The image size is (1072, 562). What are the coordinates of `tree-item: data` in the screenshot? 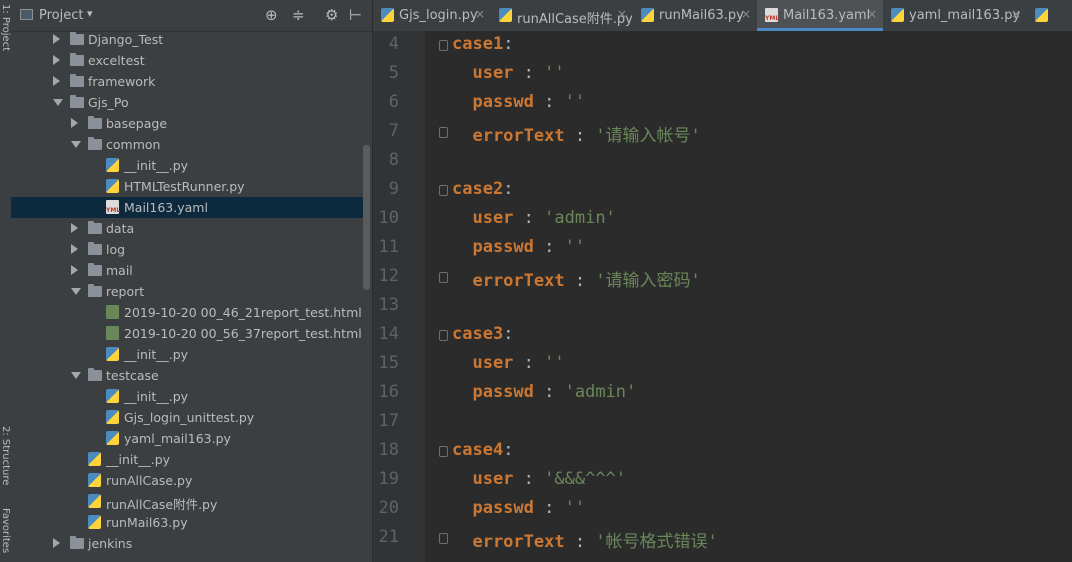 It's located at (187, 228).